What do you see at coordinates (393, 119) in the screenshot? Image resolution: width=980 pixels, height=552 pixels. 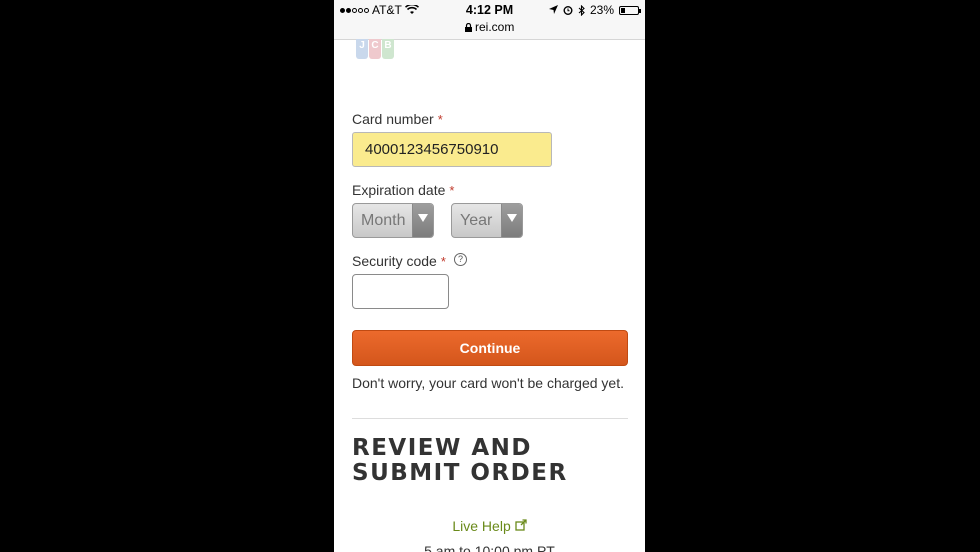 I see `card-number-label-text: Card number` at bounding box center [393, 119].